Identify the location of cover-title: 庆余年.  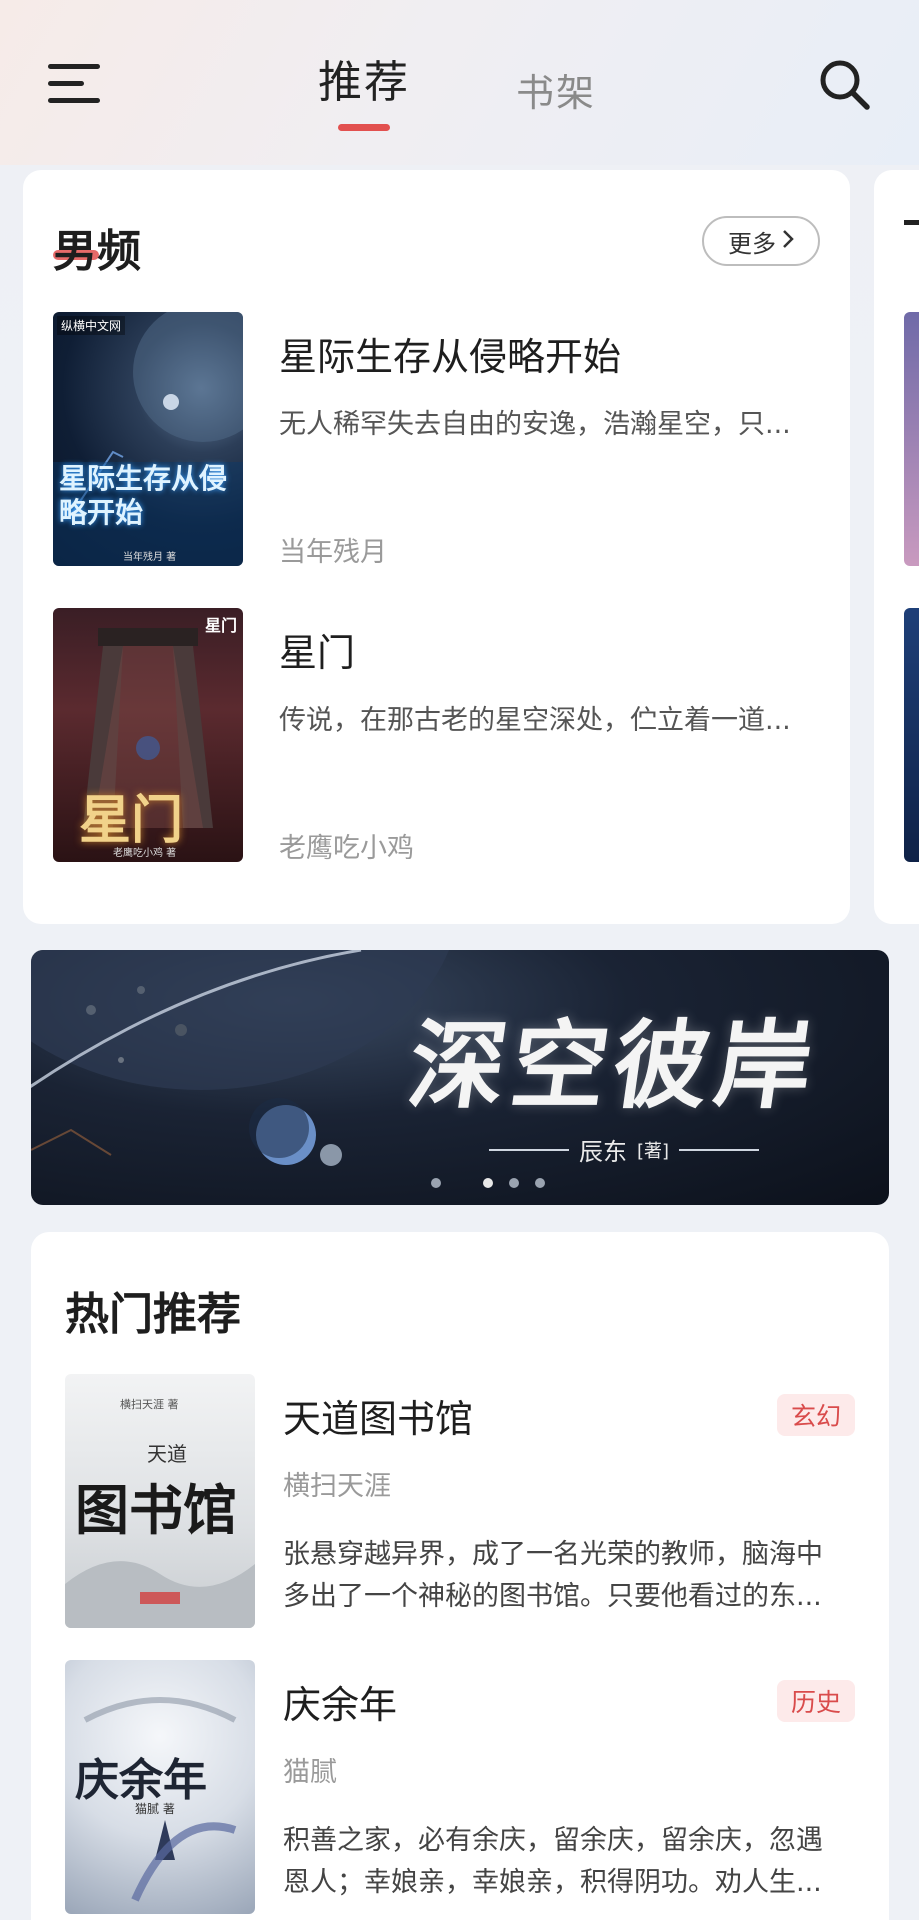
(141, 1780).